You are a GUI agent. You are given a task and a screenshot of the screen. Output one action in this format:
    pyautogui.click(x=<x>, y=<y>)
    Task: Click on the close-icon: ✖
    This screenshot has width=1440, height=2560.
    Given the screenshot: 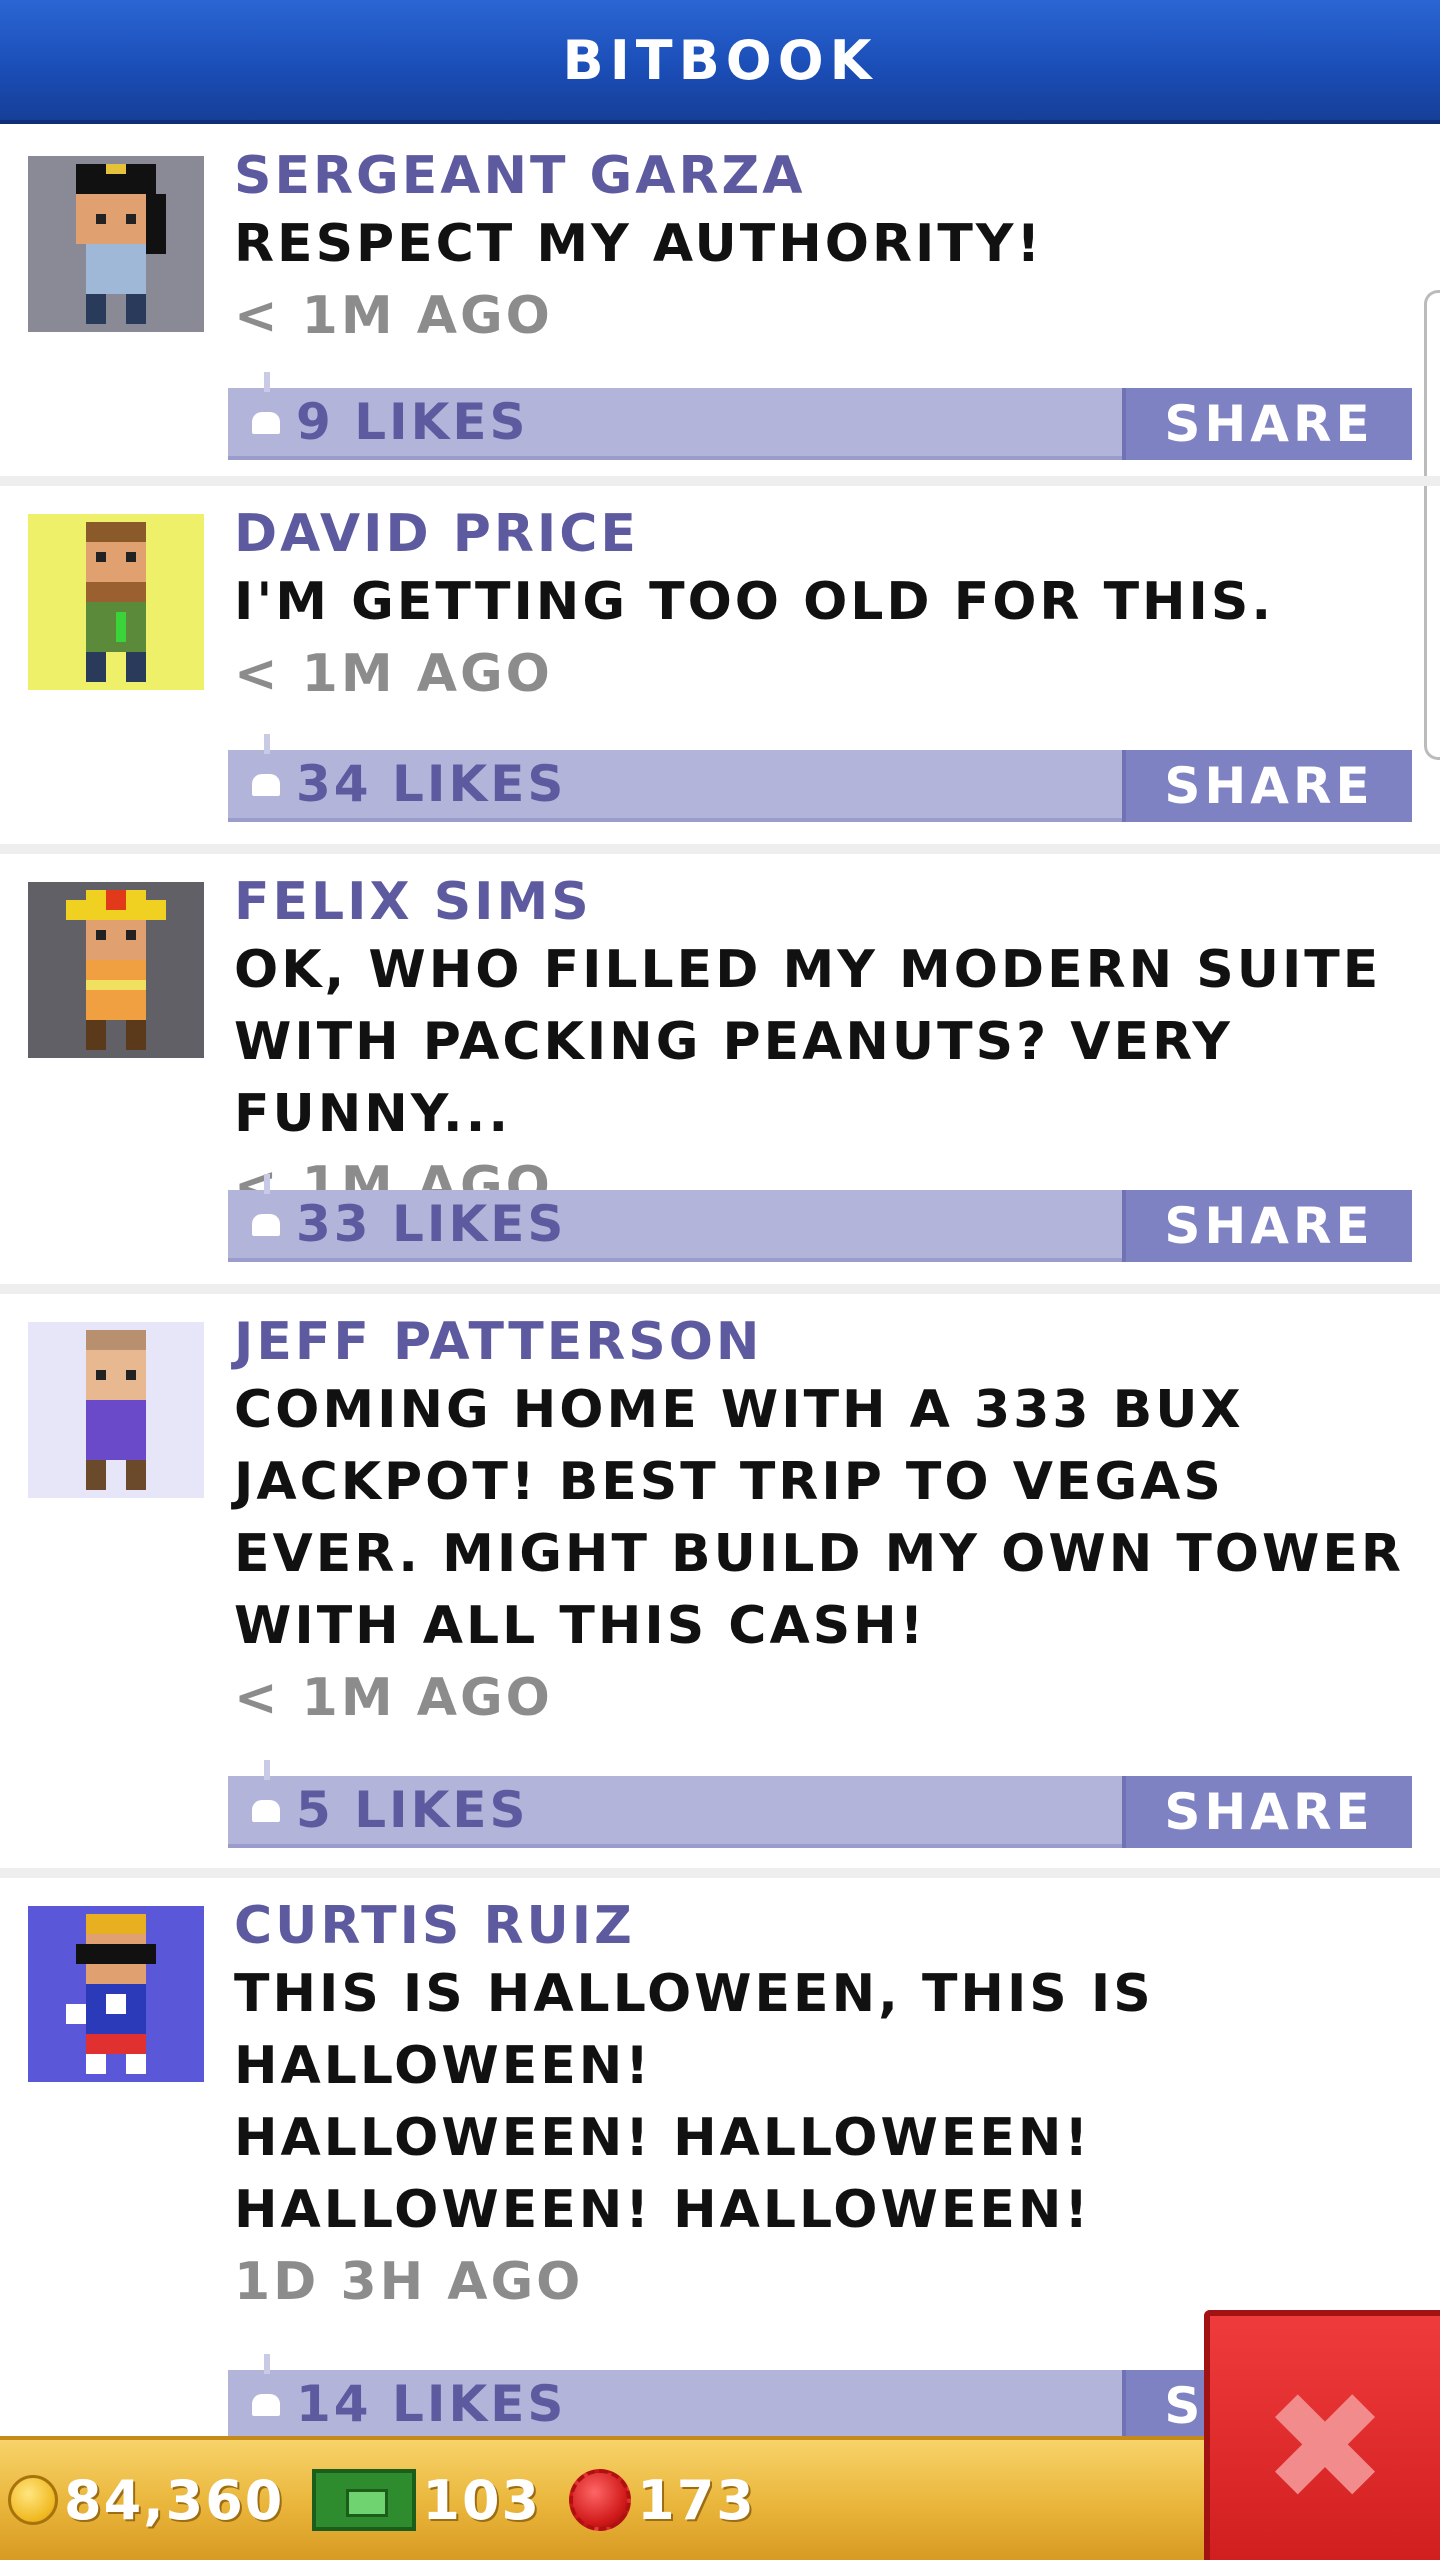 What is the action you would take?
    pyautogui.click(x=1325, y=2448)
    